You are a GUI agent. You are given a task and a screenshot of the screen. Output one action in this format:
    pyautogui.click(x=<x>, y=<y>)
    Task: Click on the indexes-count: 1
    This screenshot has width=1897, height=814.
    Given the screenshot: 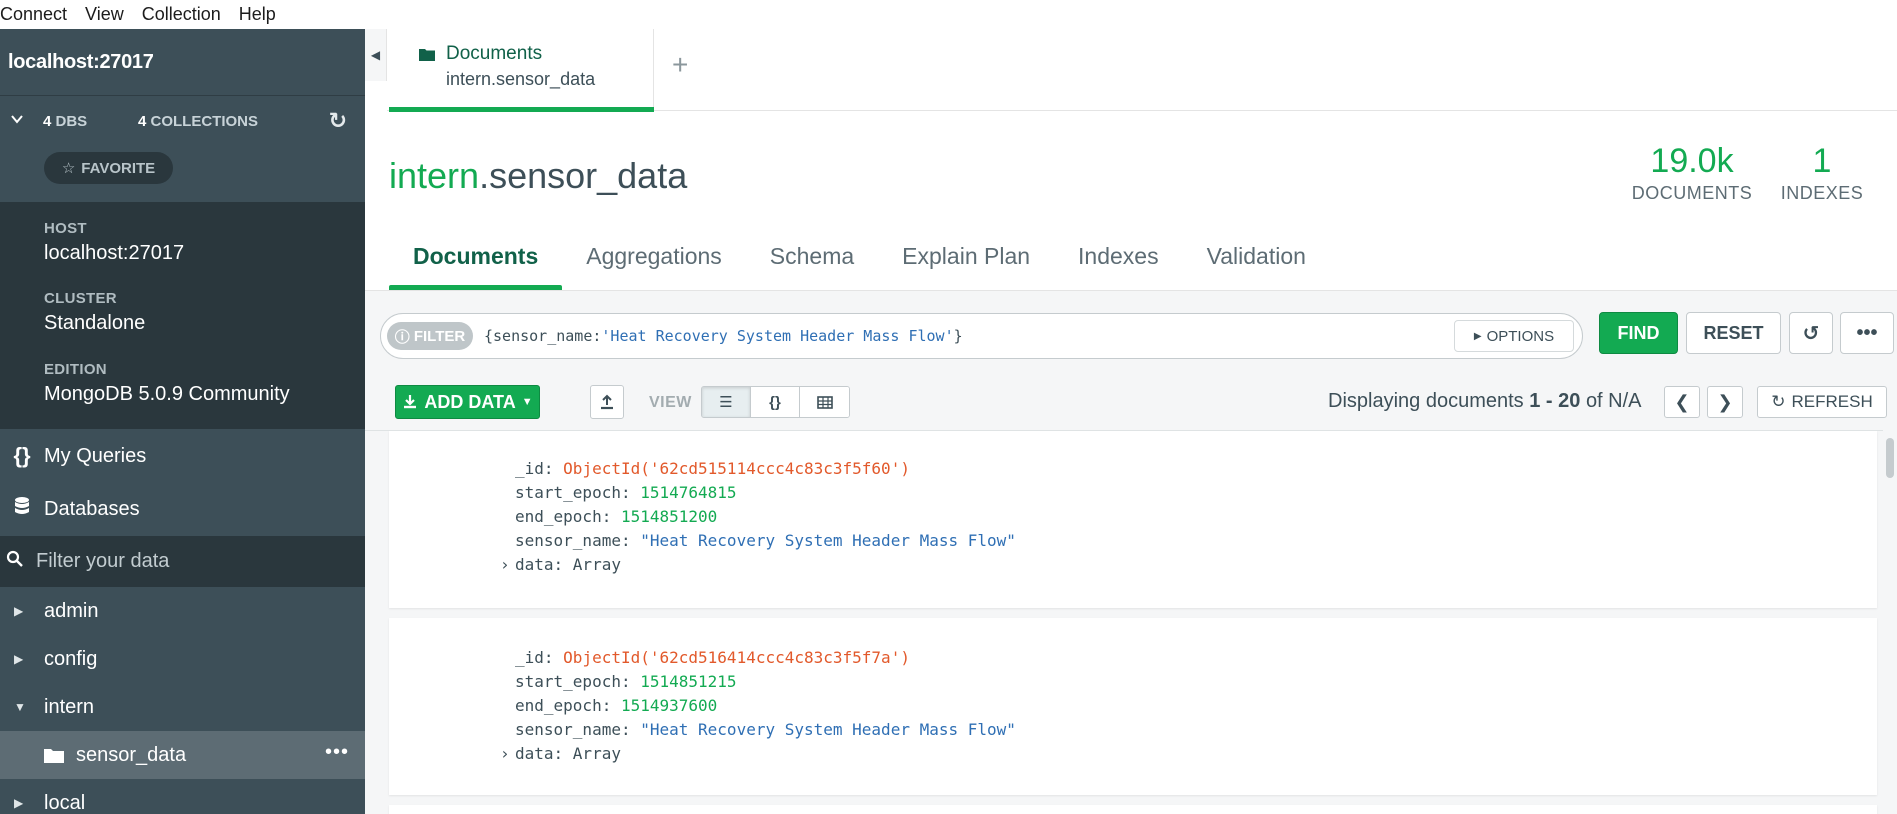 What is the action you would take?
    pyautogui.click(x=1822, y=161)
    